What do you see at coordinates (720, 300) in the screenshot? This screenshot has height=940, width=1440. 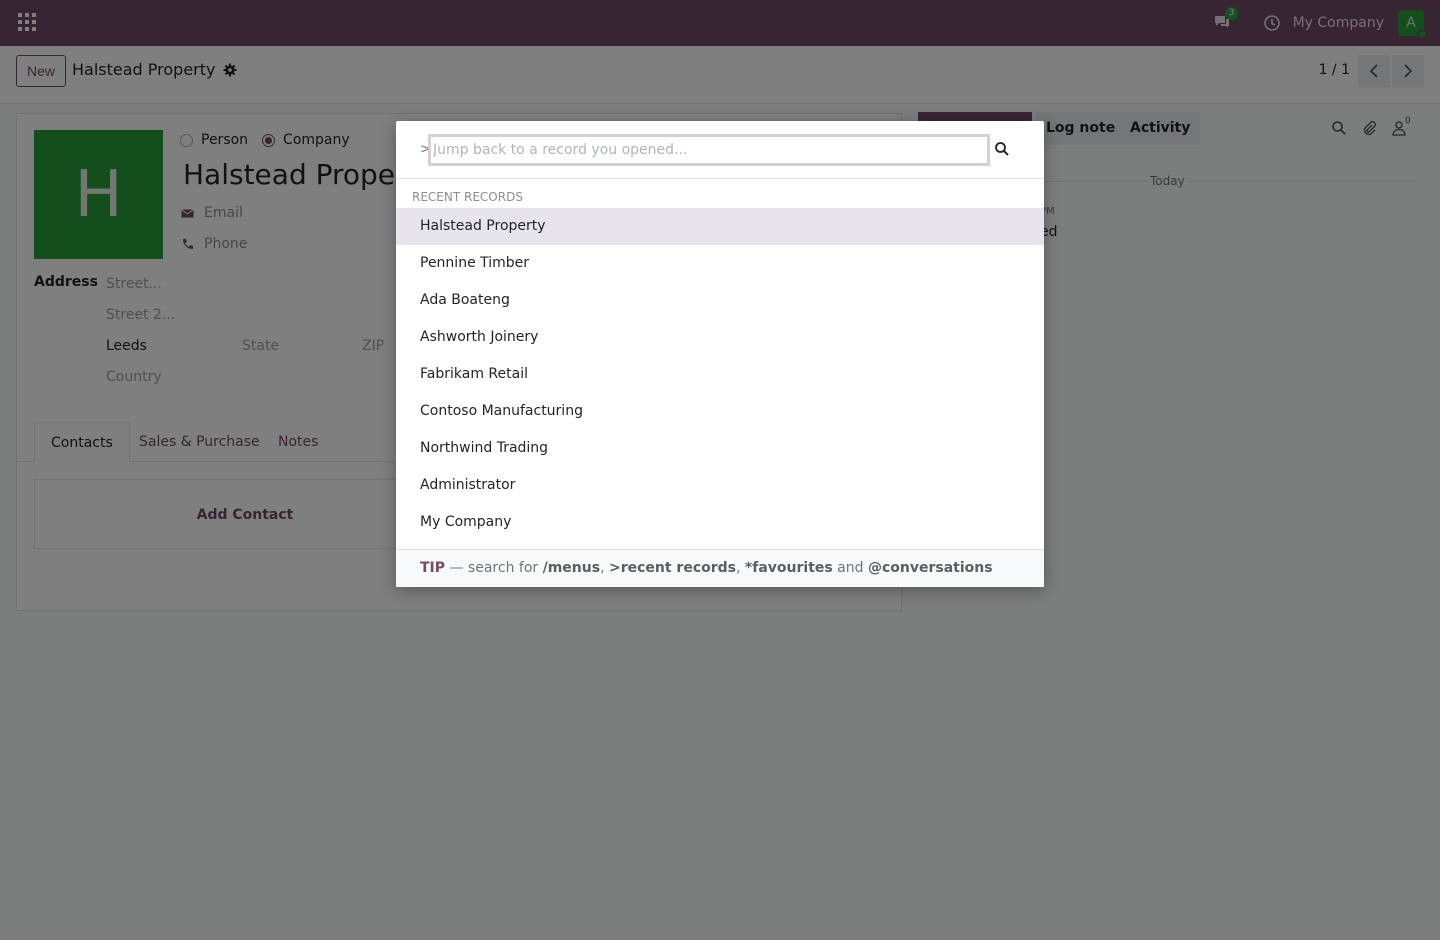 I see `command-result-item: Ada Boateng` at bounding box center [720, 300].